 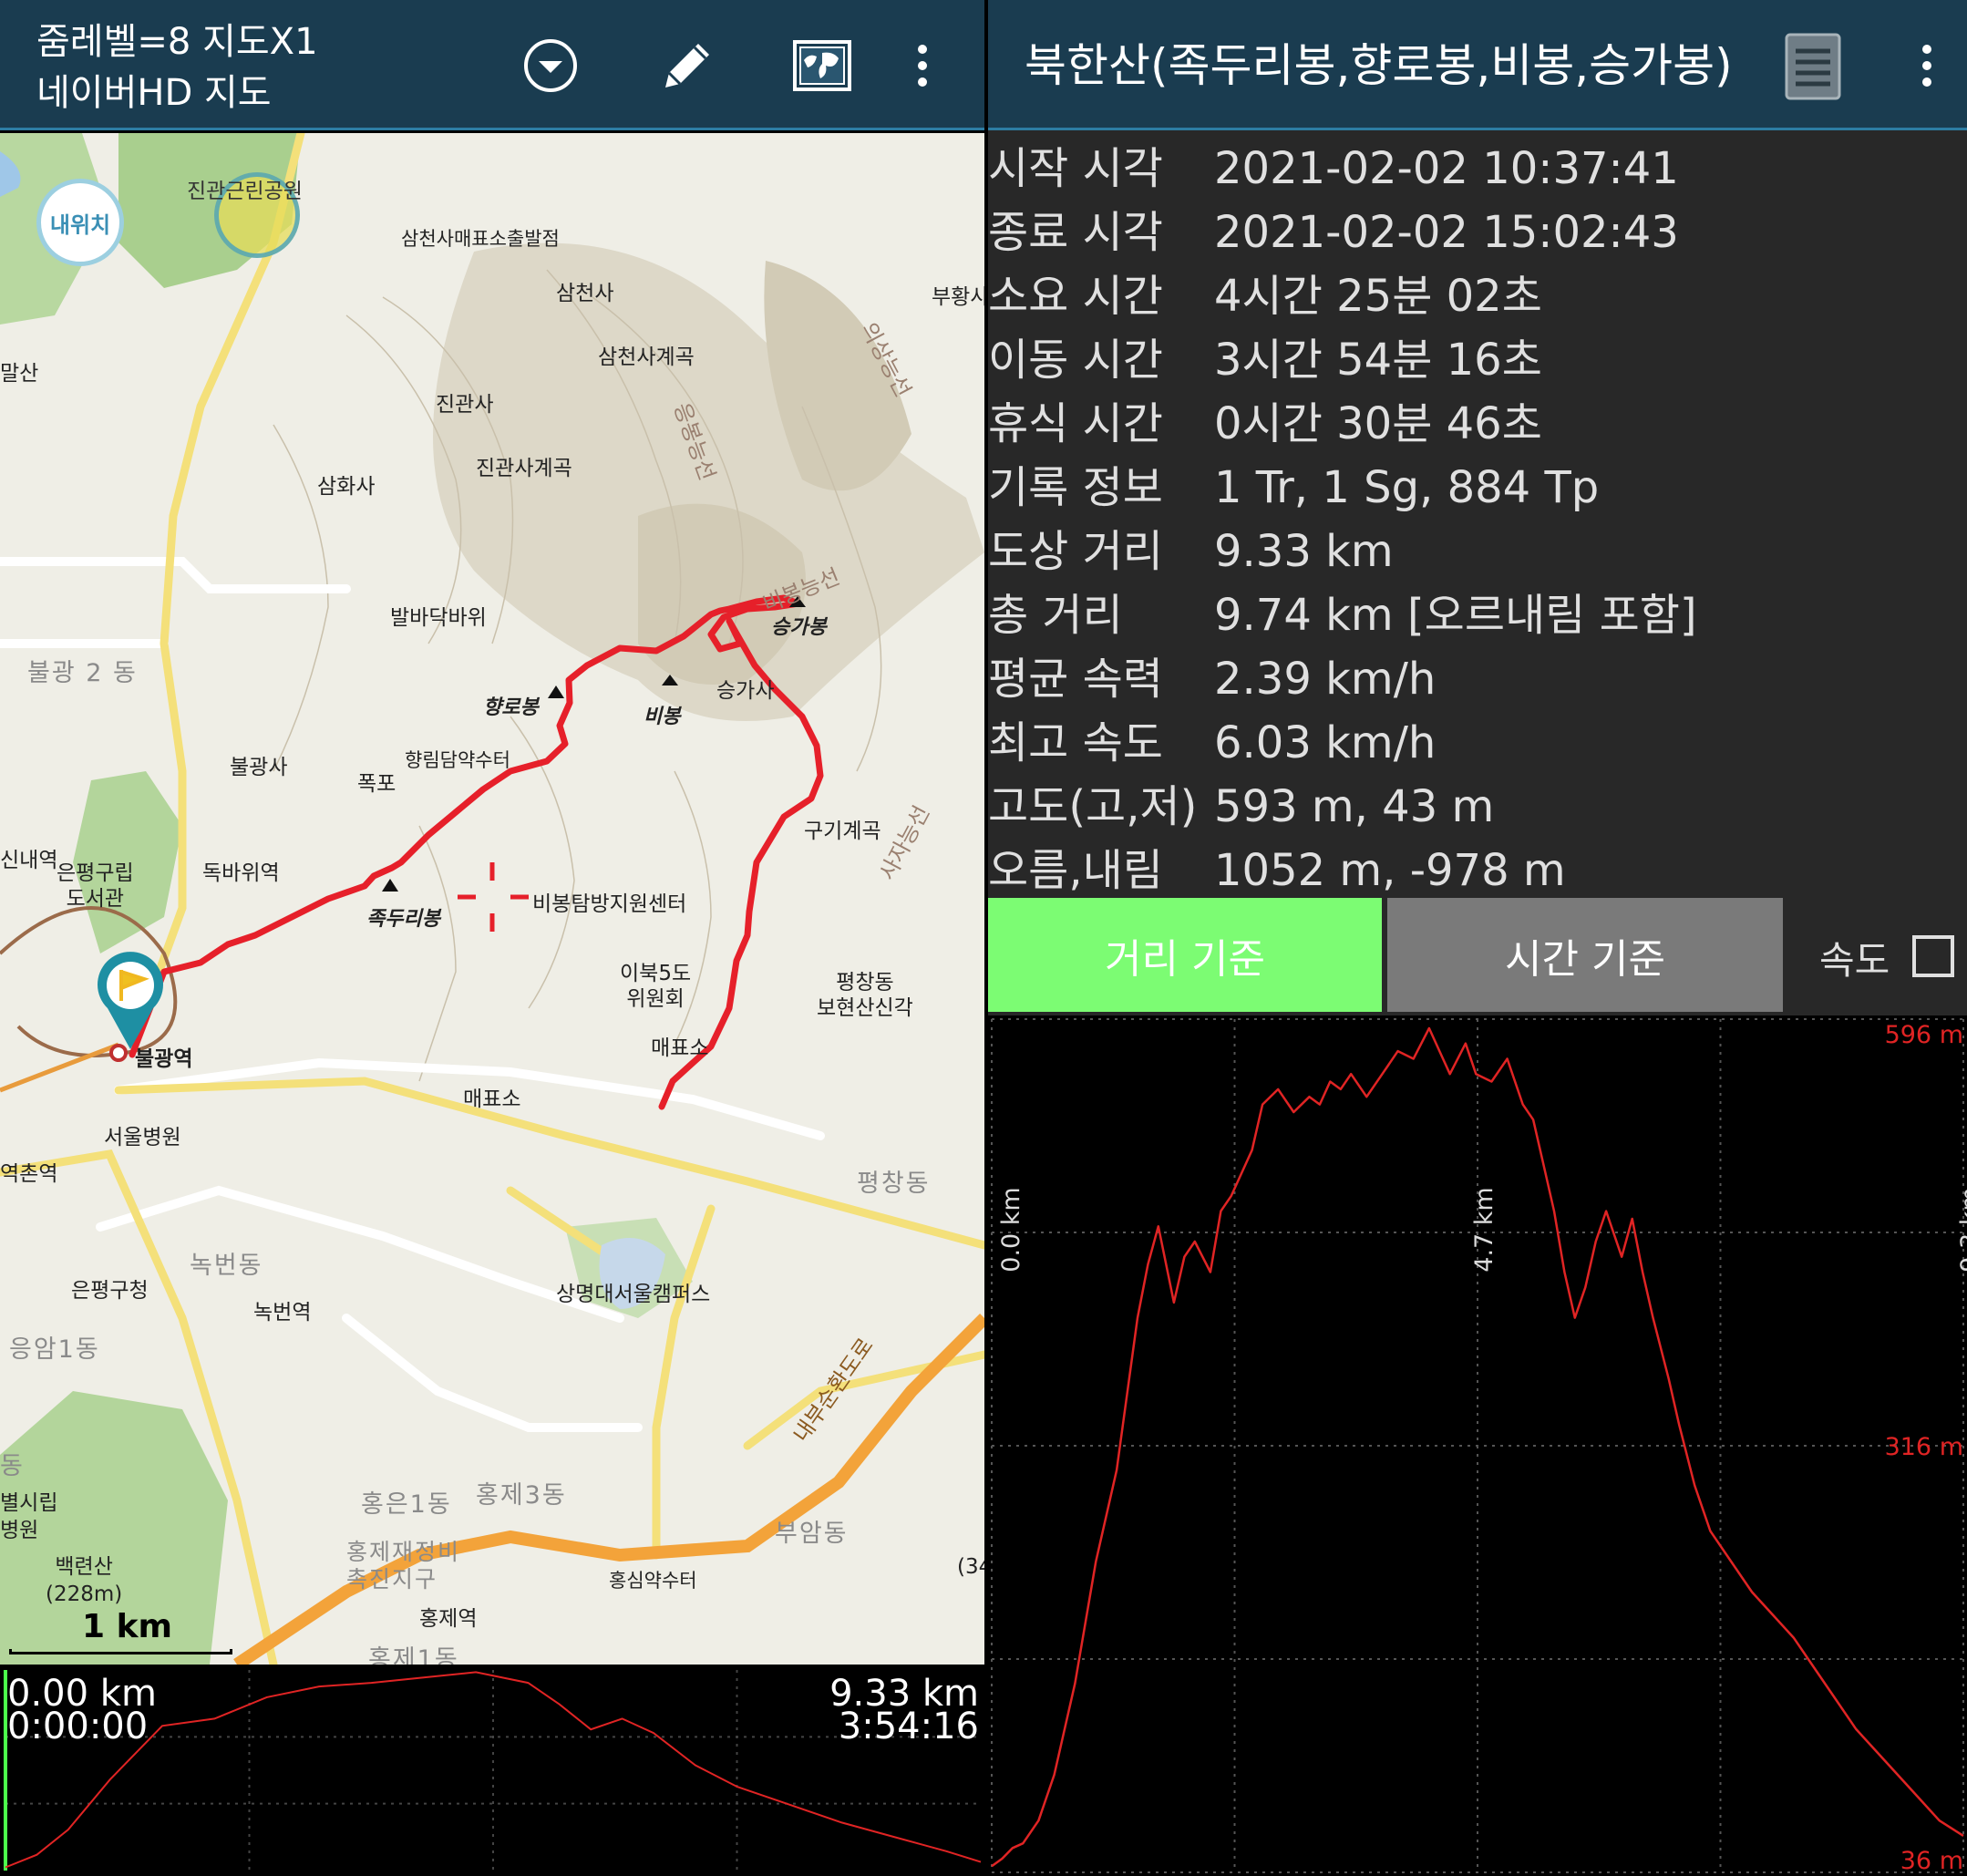 What do you see at coordinates (1378, 296) in the screenshot?
I see `stat-value: 4시간 25분 02초` at bounding box center [1378, 296].